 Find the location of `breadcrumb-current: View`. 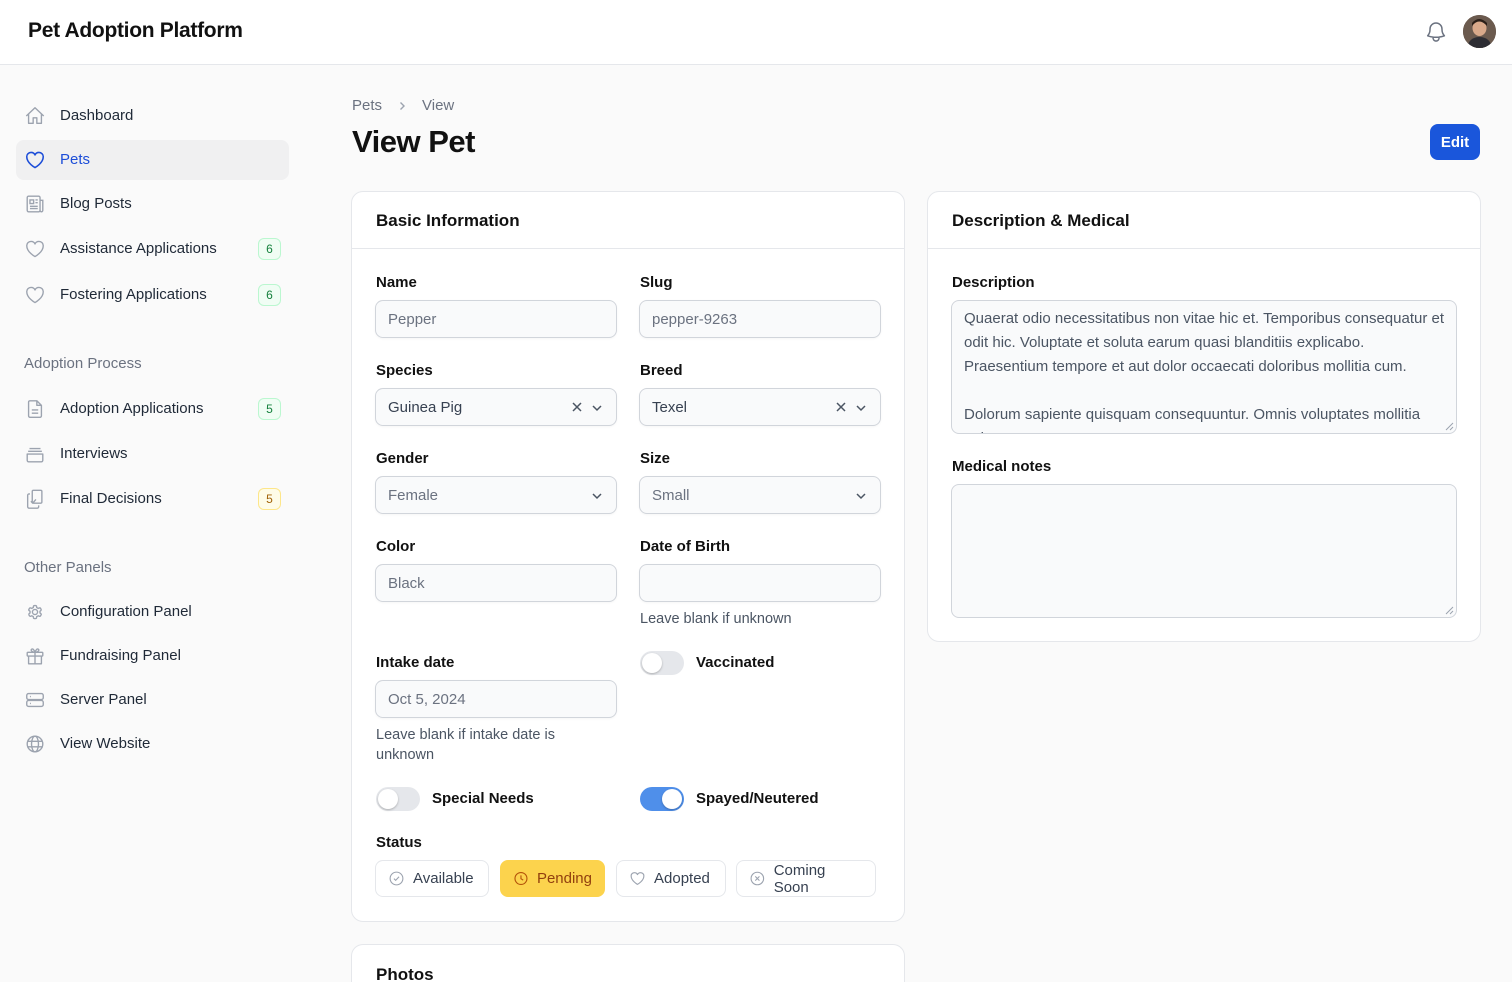

breadcrumb-current: View is located at coordinates (438, 105).